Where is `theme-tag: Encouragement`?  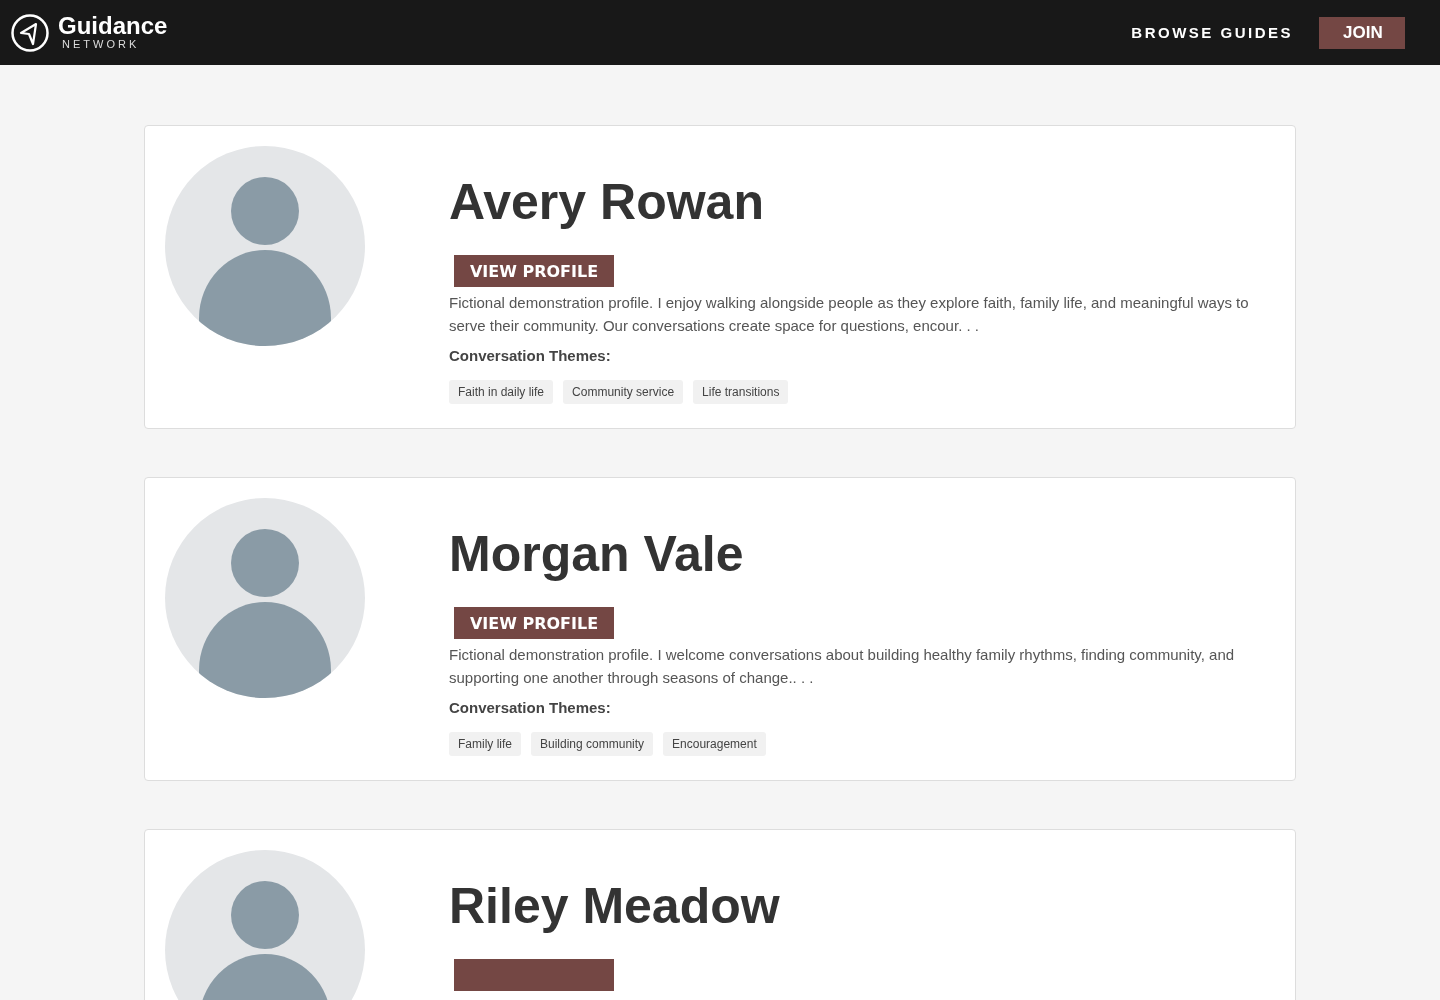 theme-tag: Encouragement is located at coordinates (714, 744).